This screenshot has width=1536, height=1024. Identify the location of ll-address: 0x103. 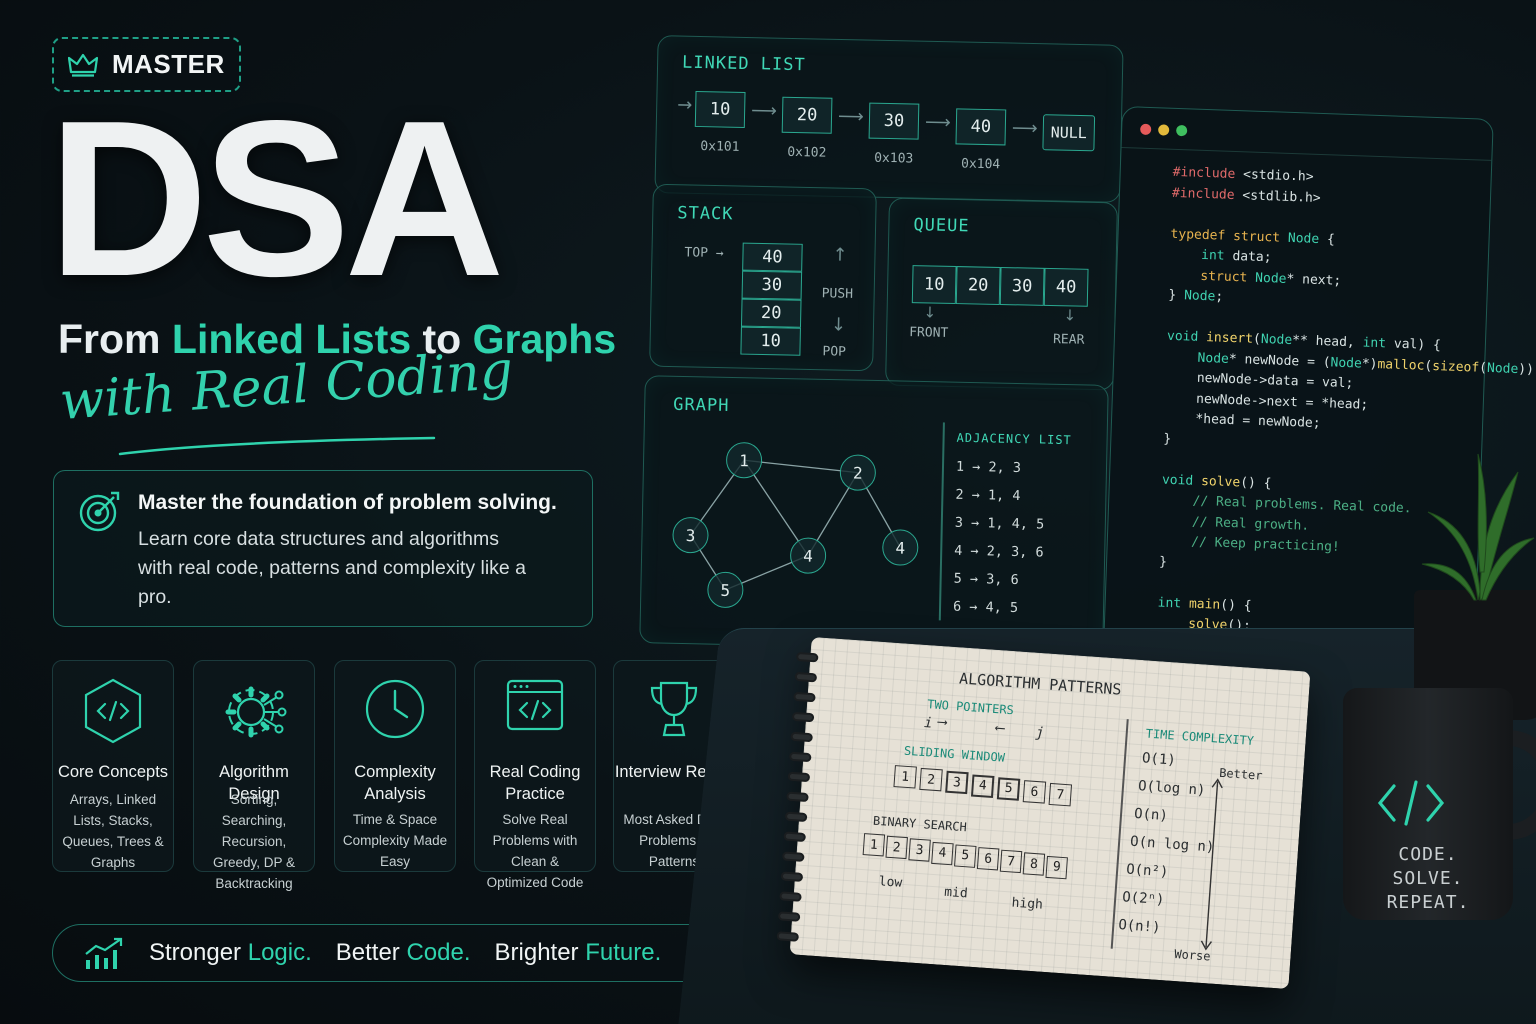
(894, 158).